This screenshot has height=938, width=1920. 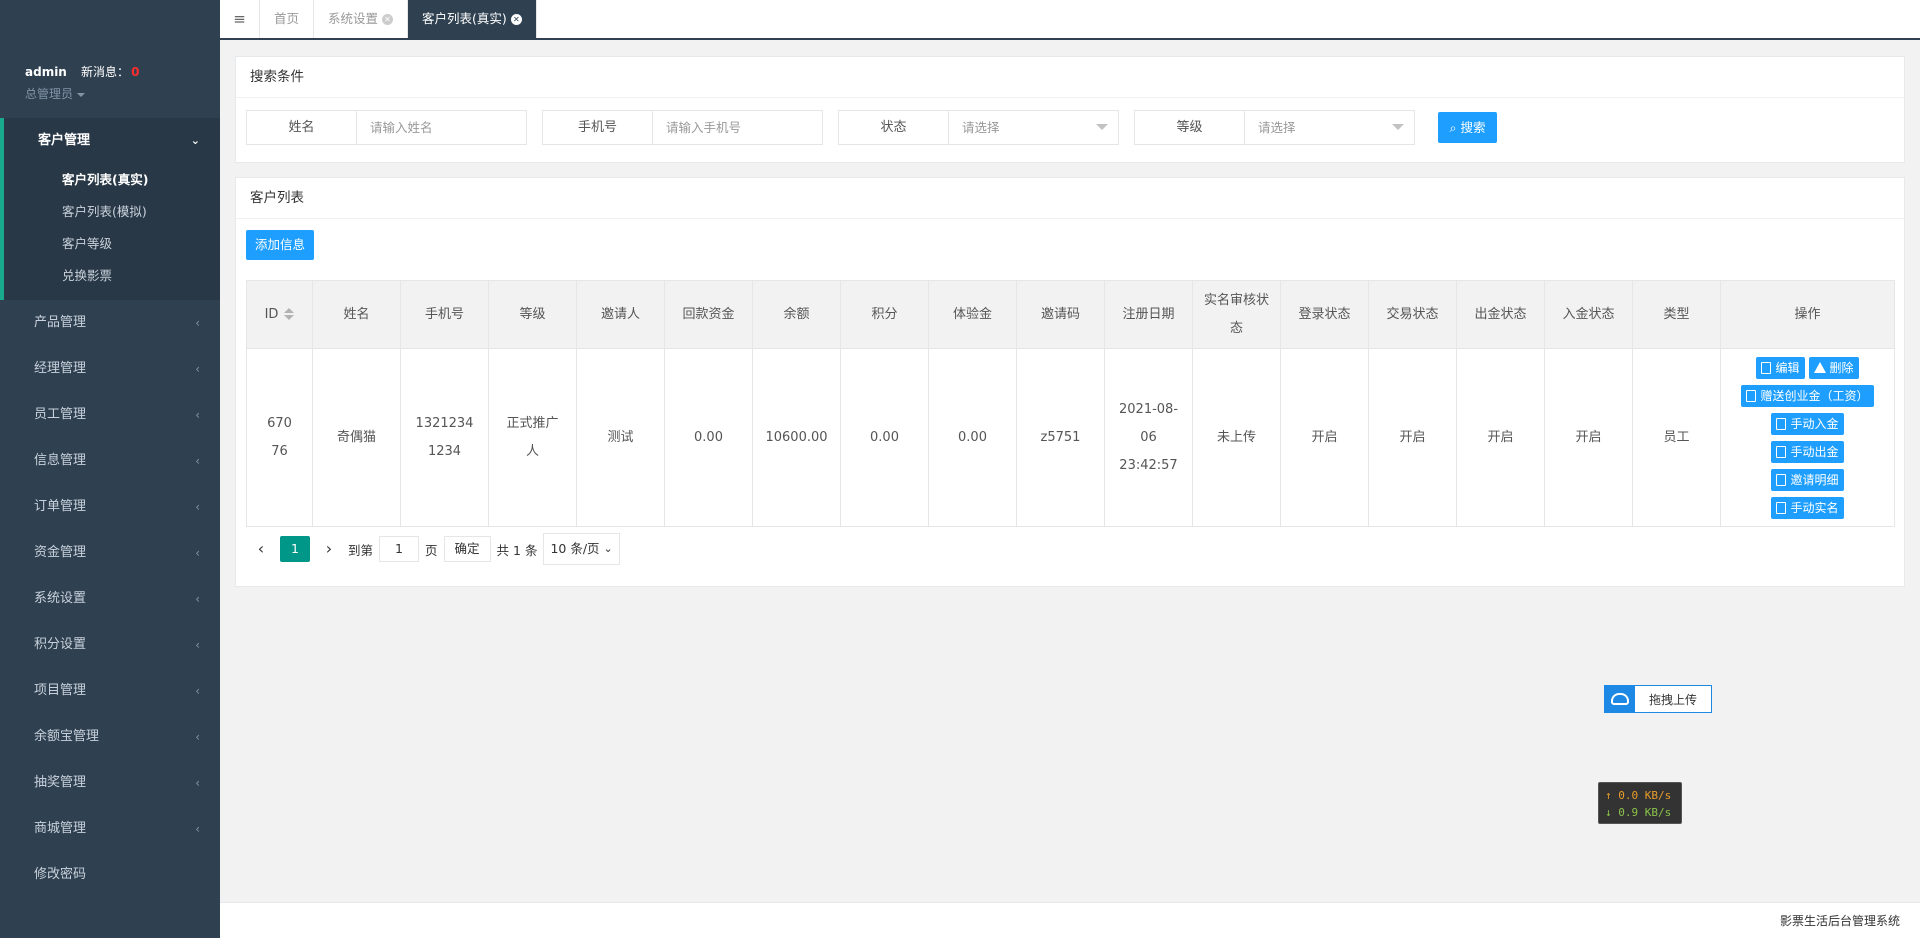 What do you see at coordinates (894, 127) in the screenshot?
I see `status-label: 状态` at bounding box center [894, 127].